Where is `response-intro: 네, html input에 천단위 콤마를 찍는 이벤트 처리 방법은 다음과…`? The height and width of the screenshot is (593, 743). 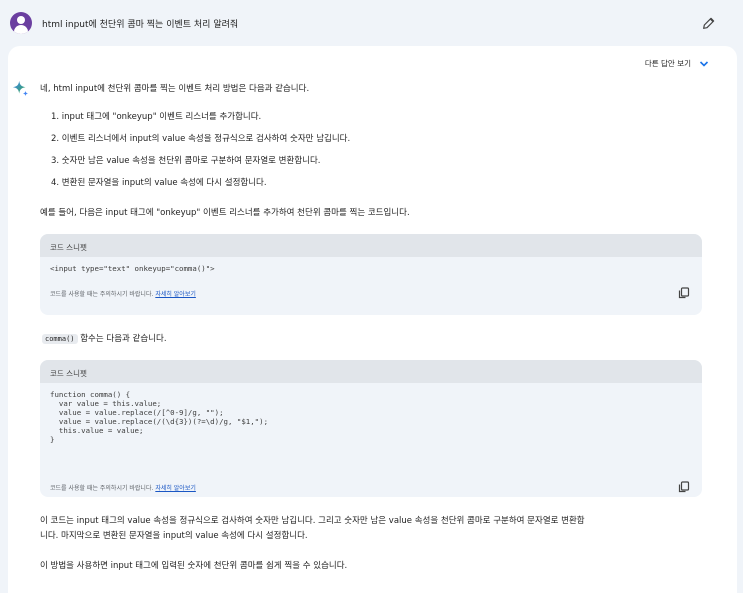 response-intro: 네, html input에 천단위 콤마를 찍는 이벤트 처리 방법은 다음과… is located at coordinates (175, 89).